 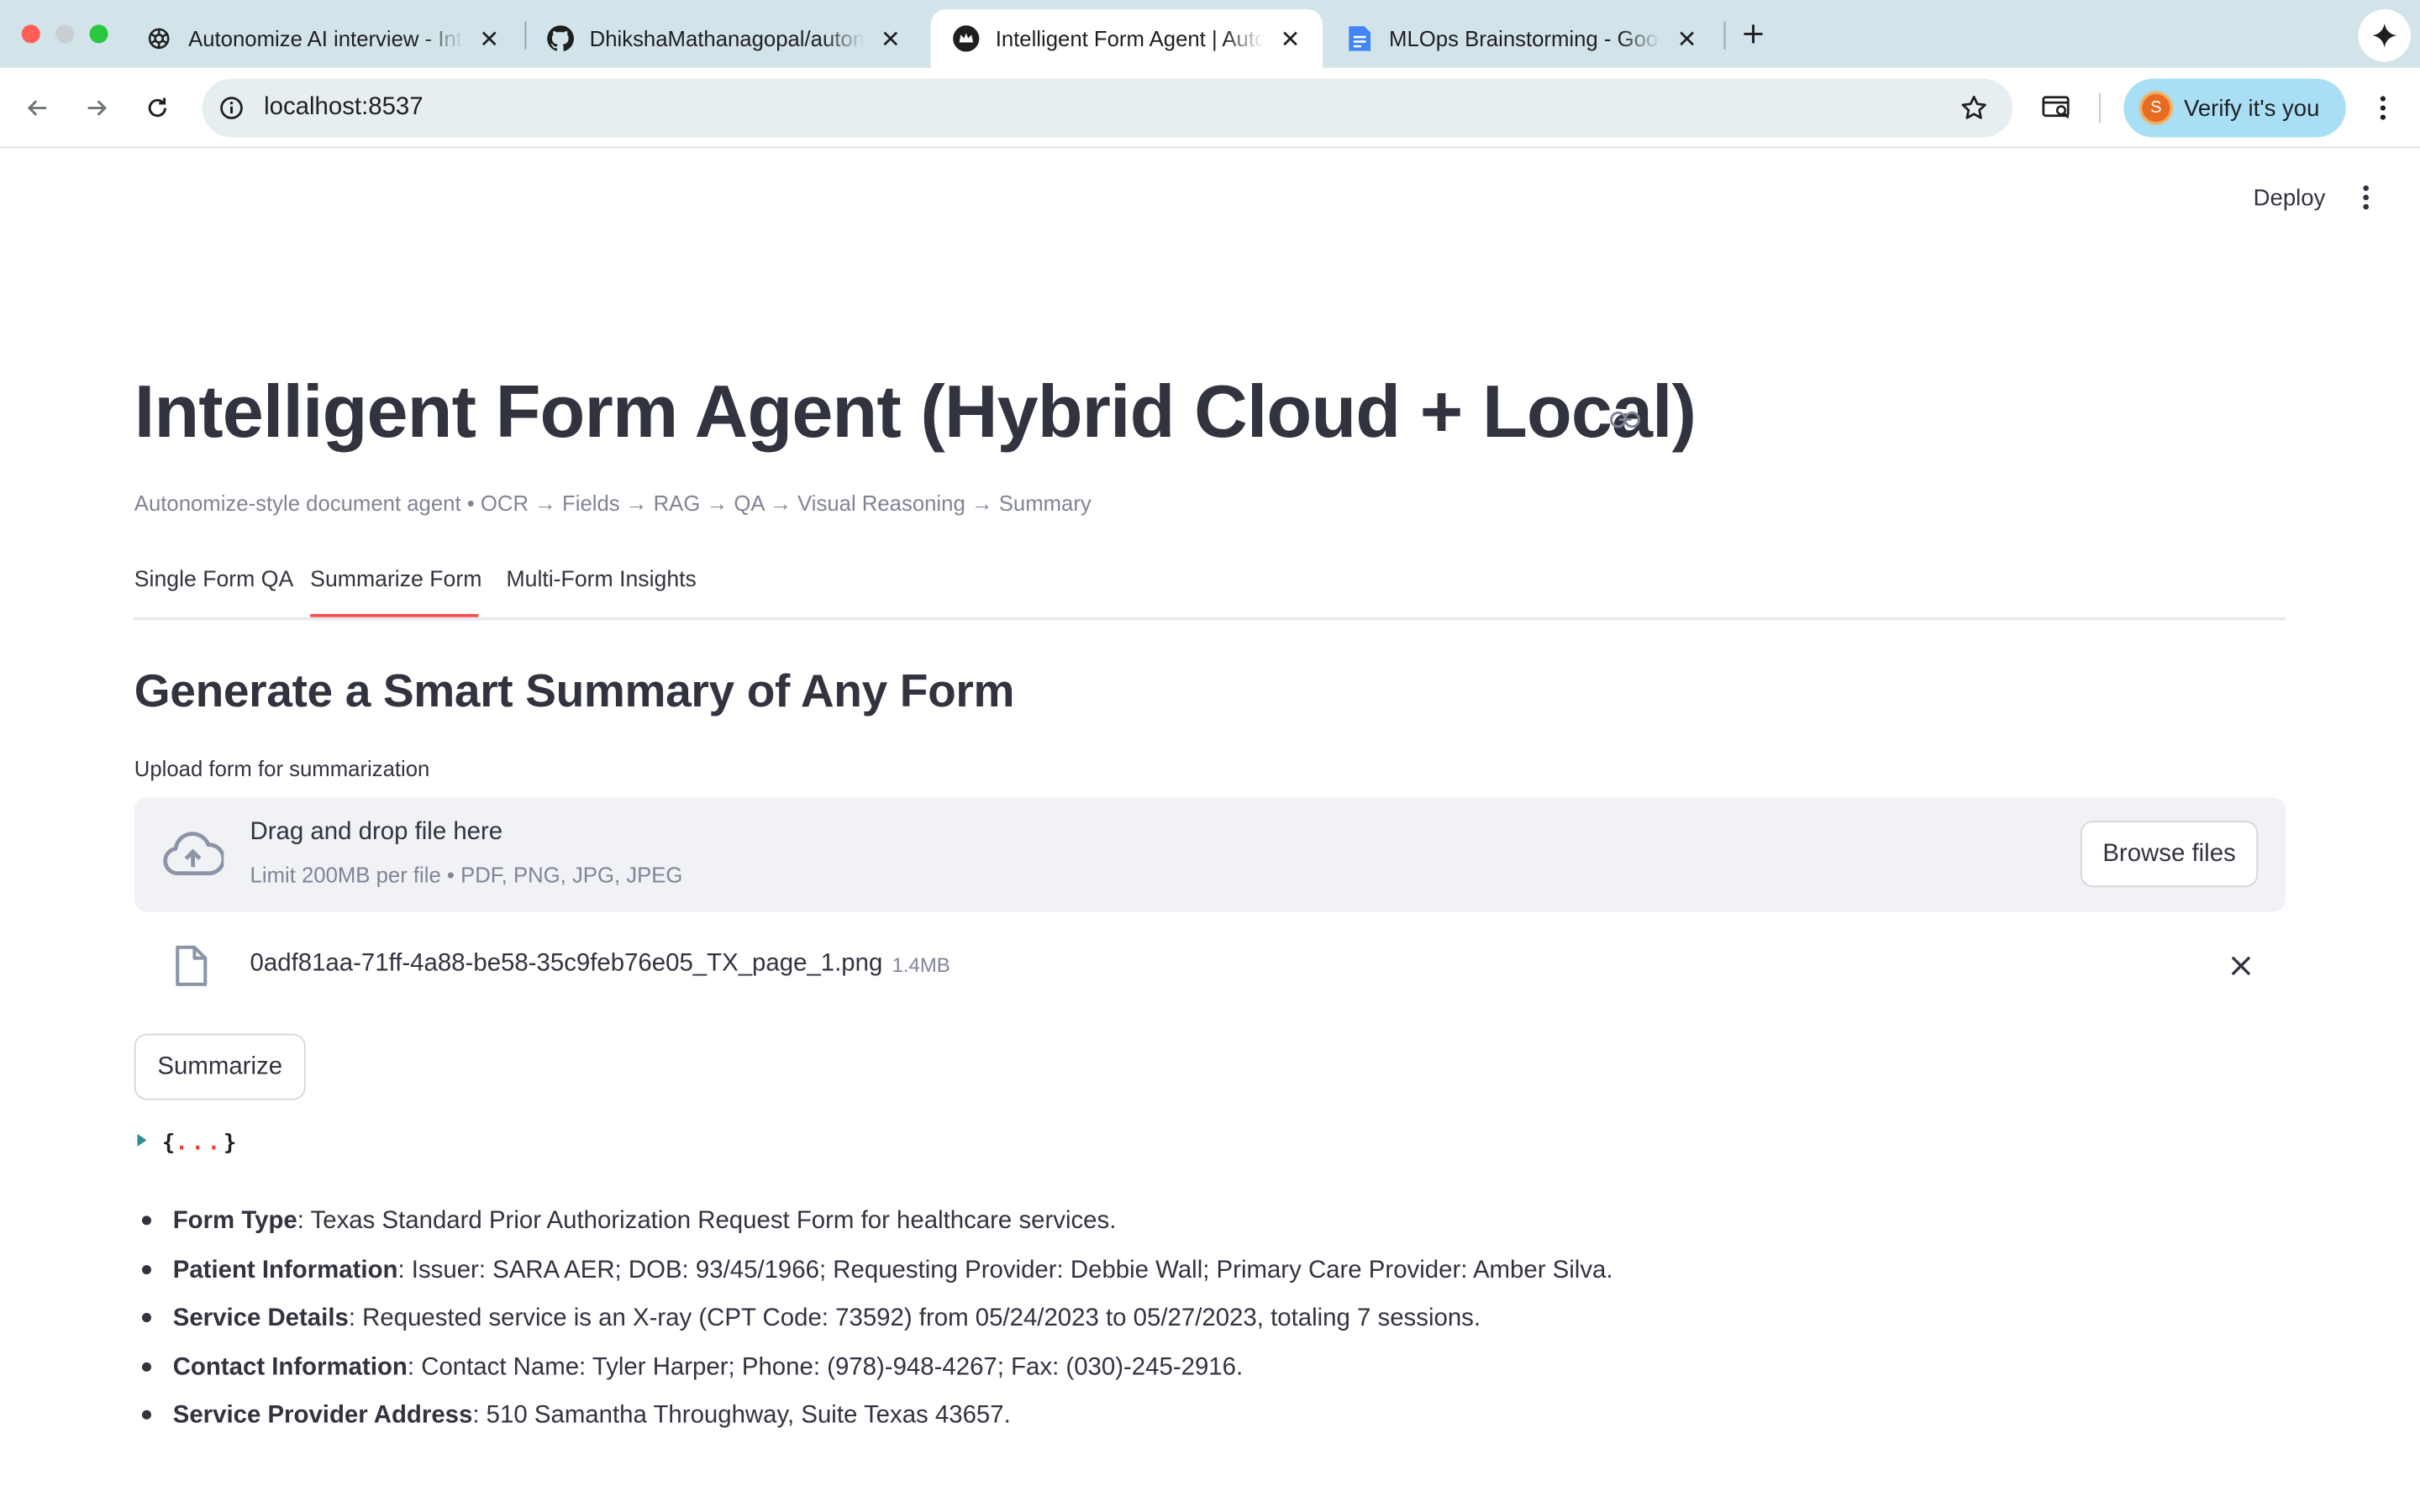 What do you see at coordinates (37, 108) in the screenshot?
I see `back-arrow-icon` at bounding box center [37, 108].